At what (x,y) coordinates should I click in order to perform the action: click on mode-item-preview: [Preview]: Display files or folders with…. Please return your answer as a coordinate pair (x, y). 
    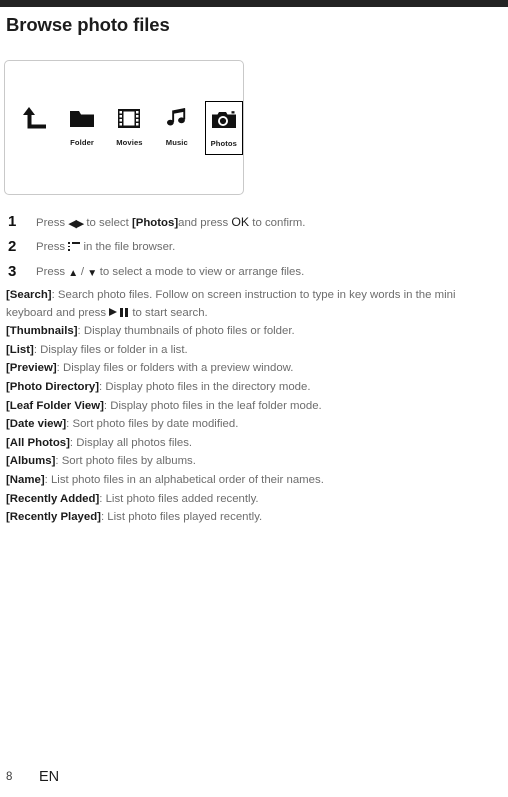
    Looking at the image, I should click on (254, 369).